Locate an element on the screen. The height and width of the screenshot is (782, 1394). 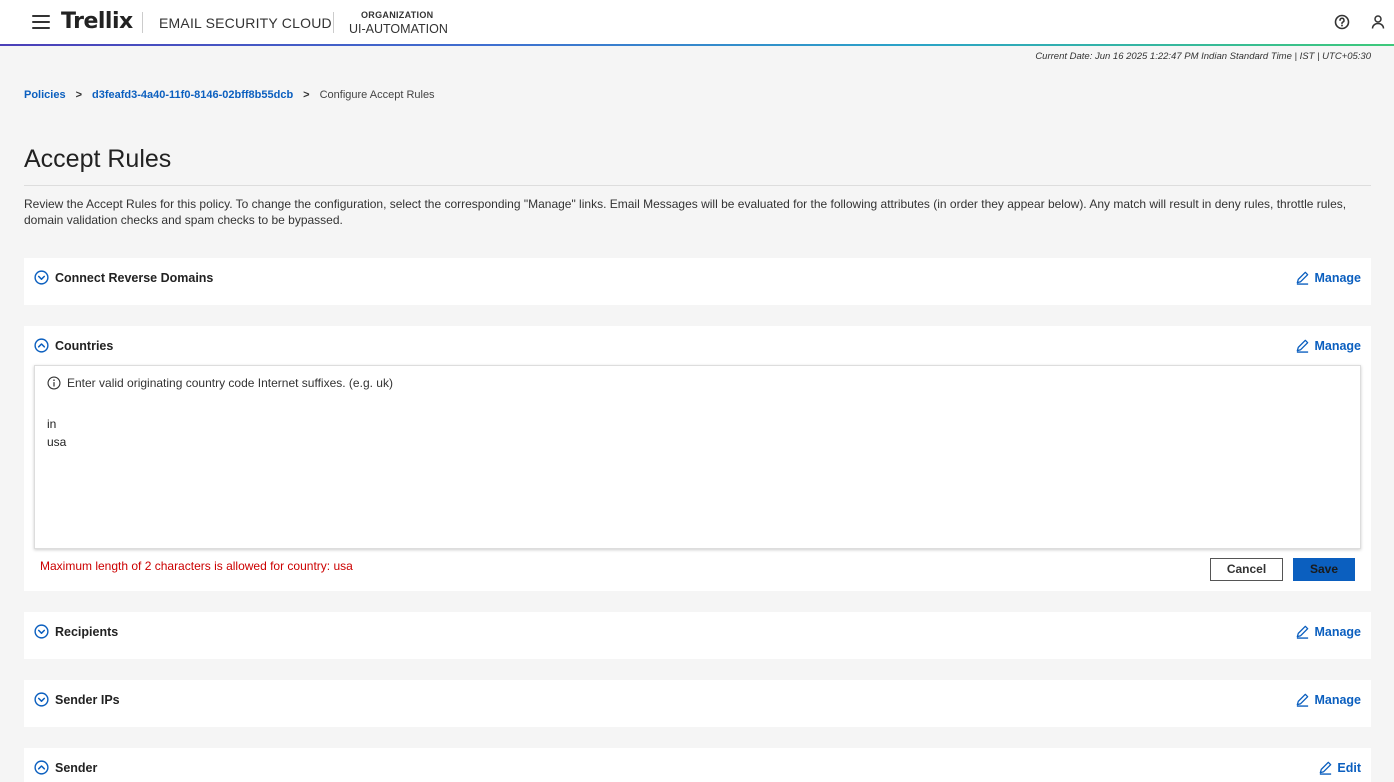
info-icon is located at coordinates (54, 383).